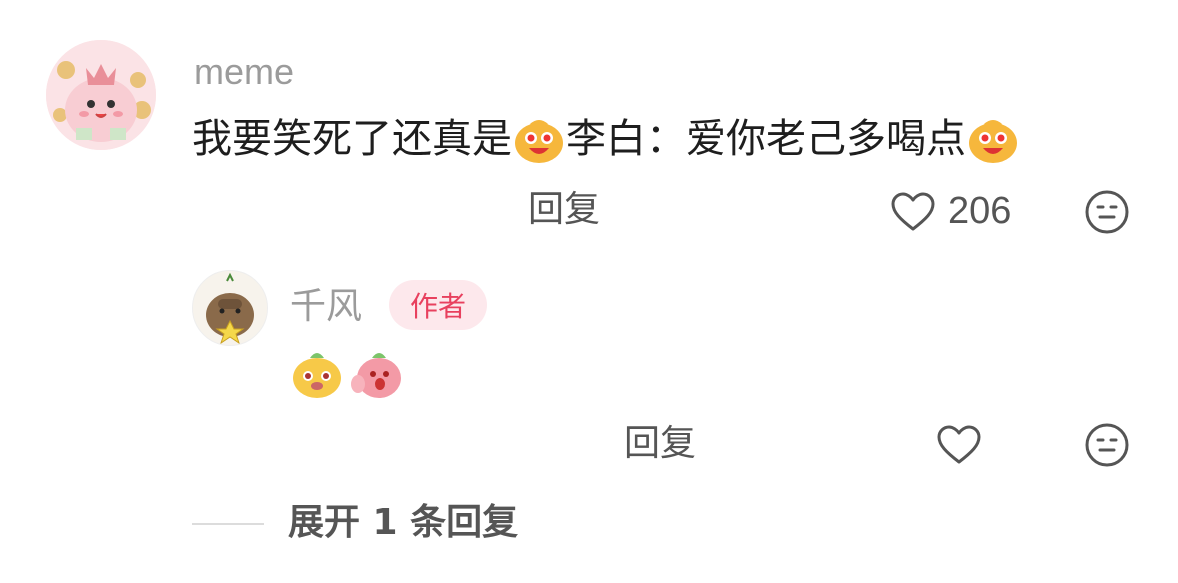 This screenshot has width=1178, height=583. Describe the element at coordinates (438, 305) in the screenshot. I see `author-badge: 作者` at that location.